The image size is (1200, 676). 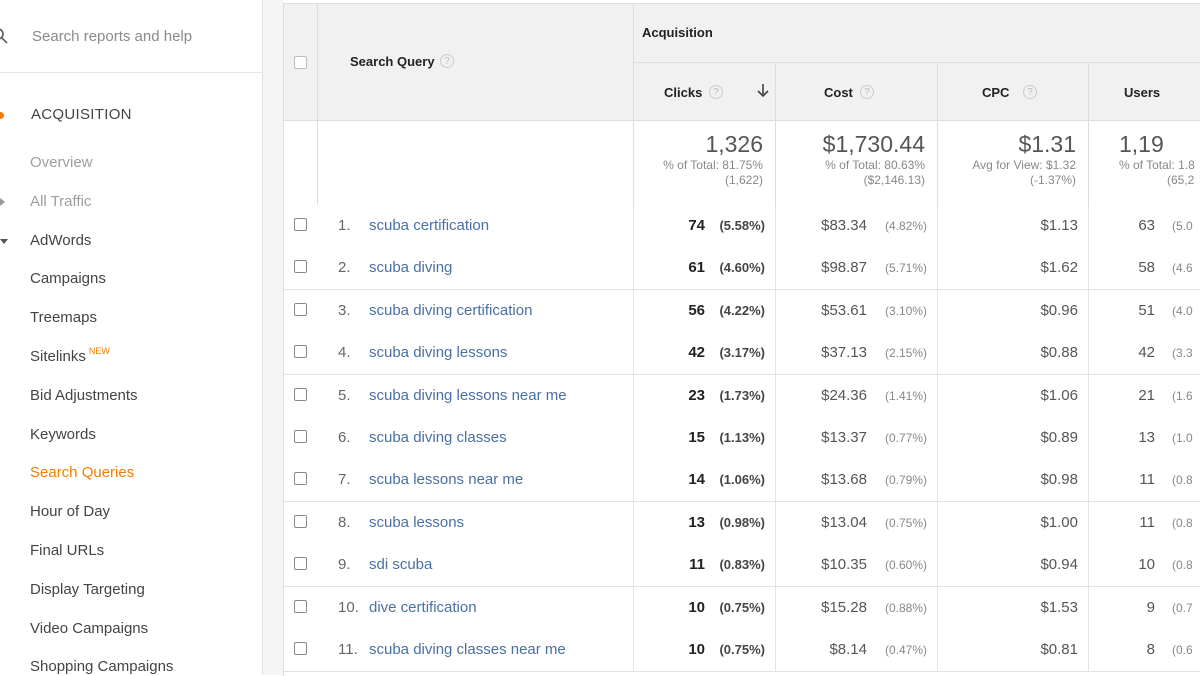 What do you see at coordinates (742, 310) in the screenshot?
I see `clicks-pct: (4.22%)` at bounding box center [742, 310].